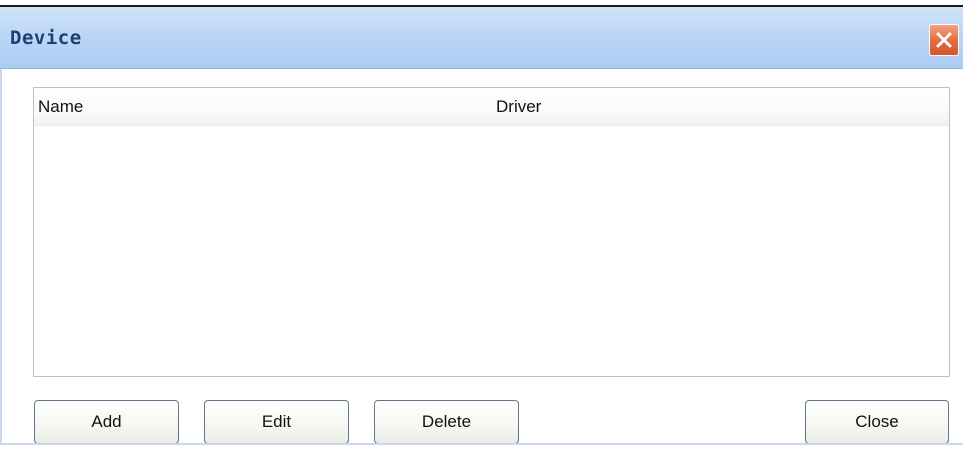 This screenshot has height=459, width=963. What do you see at coordinates (1, 256) in the screenshot?
I see `window-left-border` at bounding box center [1, 256].